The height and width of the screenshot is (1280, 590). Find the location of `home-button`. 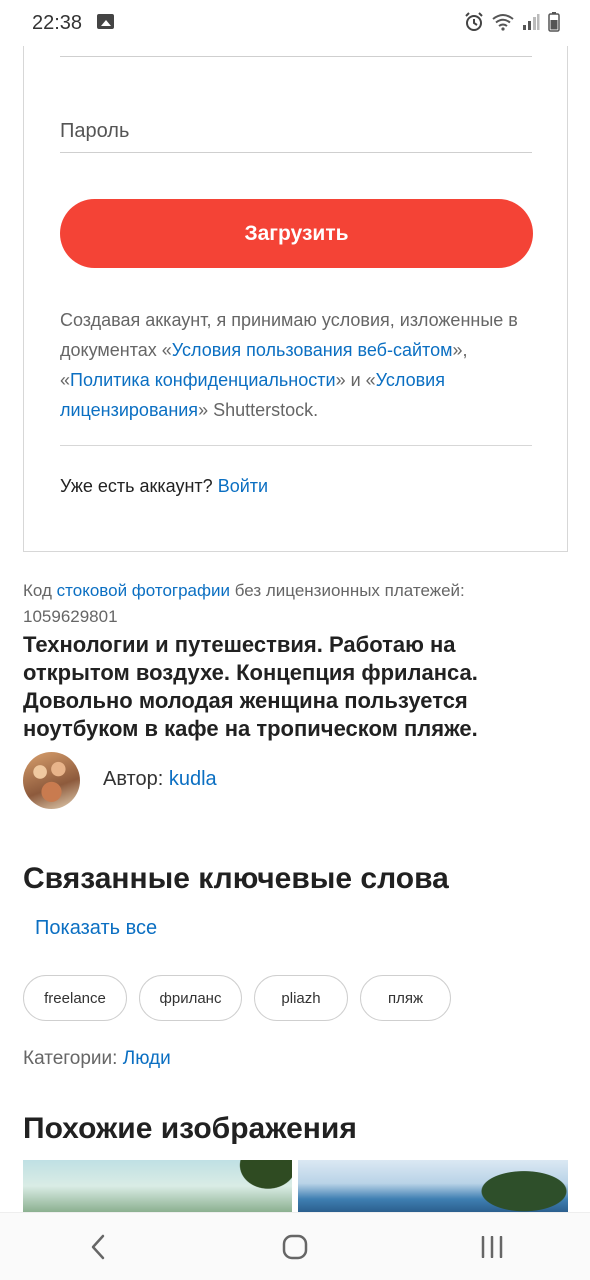

home-button is located at coordinates (295, 1247).